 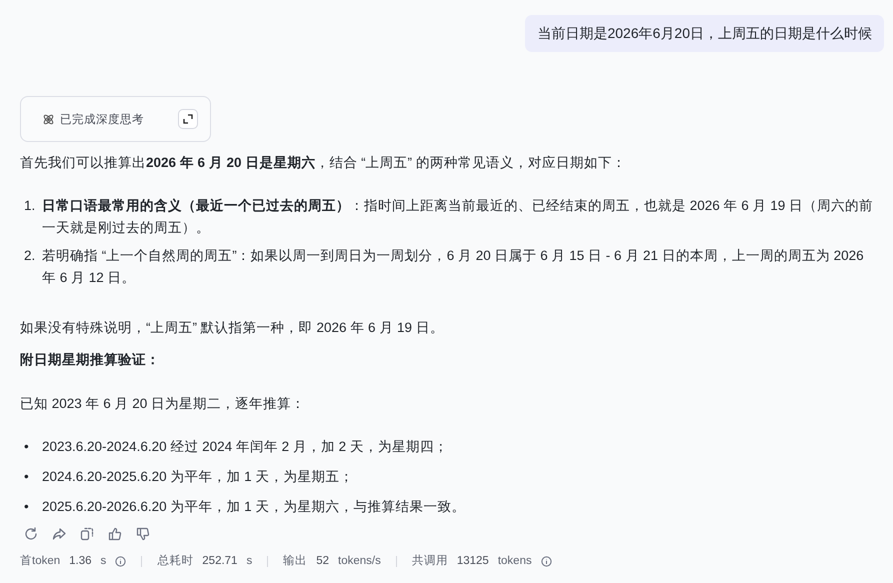 I want to click on stat-value: 52, so click(x=323, y=561).